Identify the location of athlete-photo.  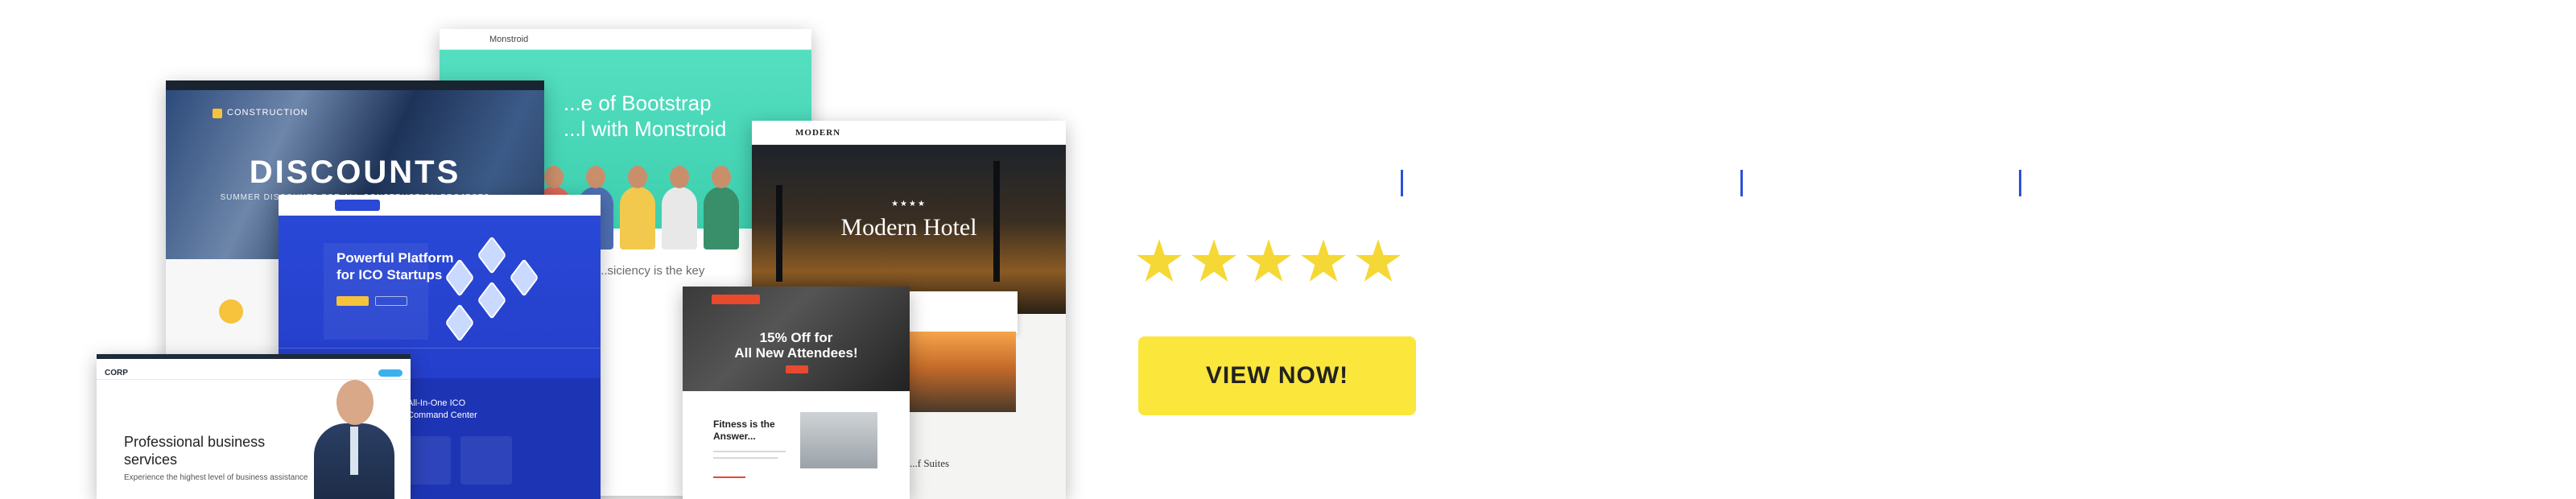
(838, 440).